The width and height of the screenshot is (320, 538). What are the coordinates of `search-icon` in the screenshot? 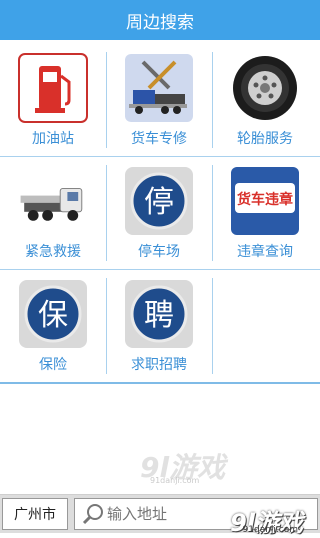 It's located at (92, 514).